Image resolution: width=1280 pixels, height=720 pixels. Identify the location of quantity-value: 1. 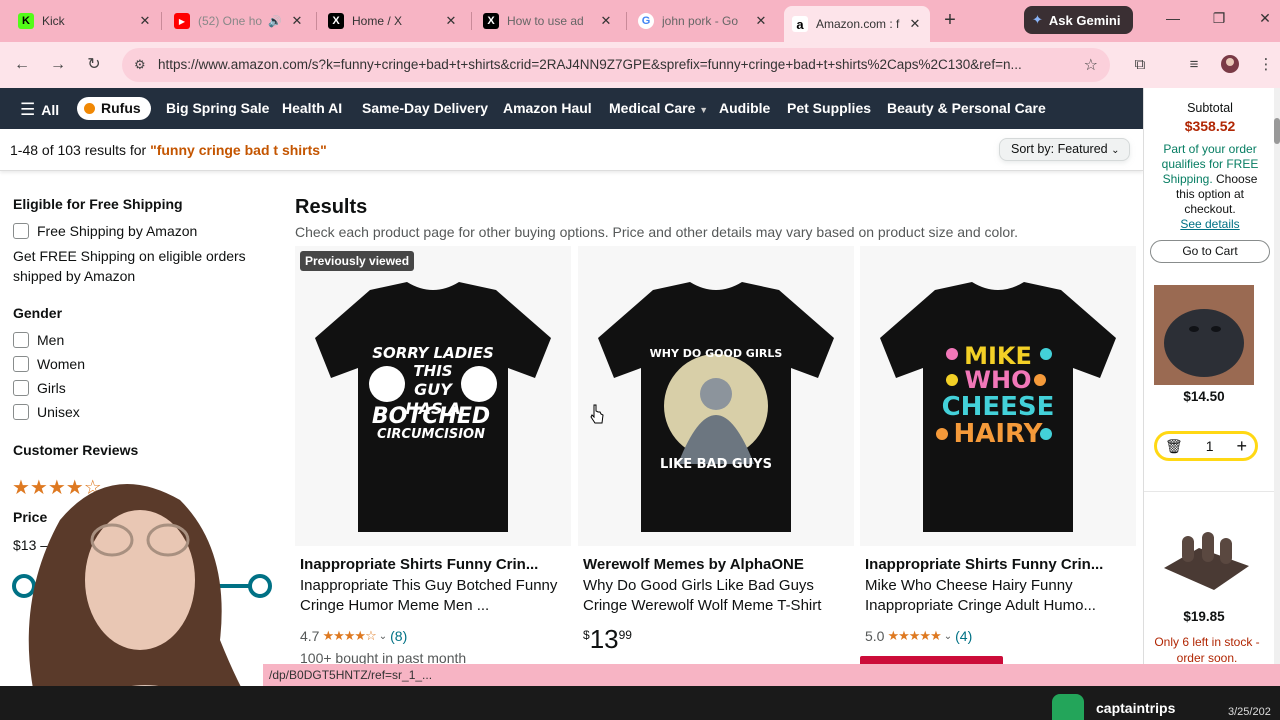
(1209, 446).